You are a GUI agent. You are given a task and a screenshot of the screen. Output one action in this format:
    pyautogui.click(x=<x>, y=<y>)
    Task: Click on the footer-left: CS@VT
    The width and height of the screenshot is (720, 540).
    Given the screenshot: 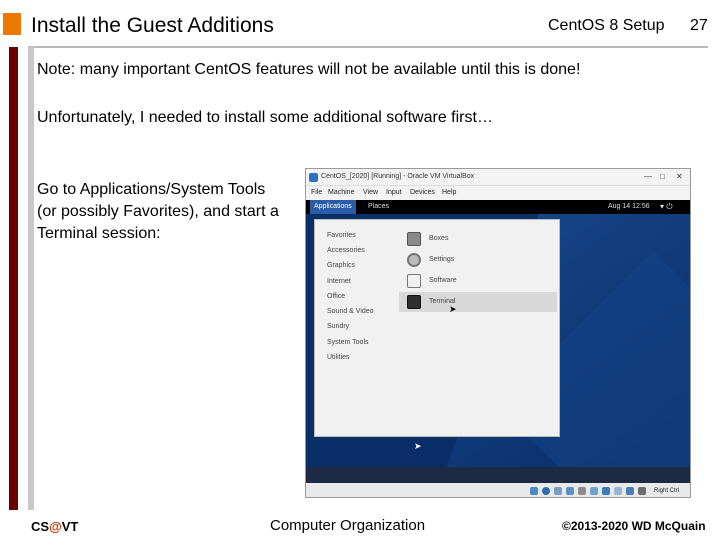 What is the action you would take?
    pyautogui.click(x=54, y=526)
    